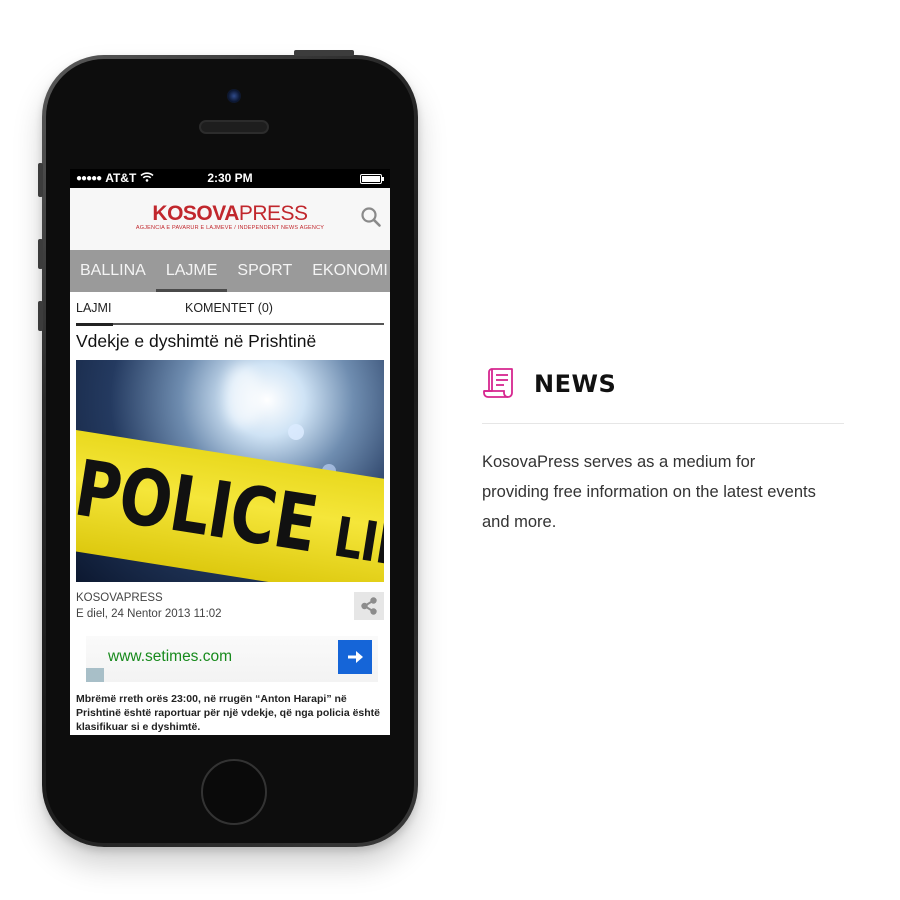  I want to click on tab-sport: SPORT, so click(264, 271).